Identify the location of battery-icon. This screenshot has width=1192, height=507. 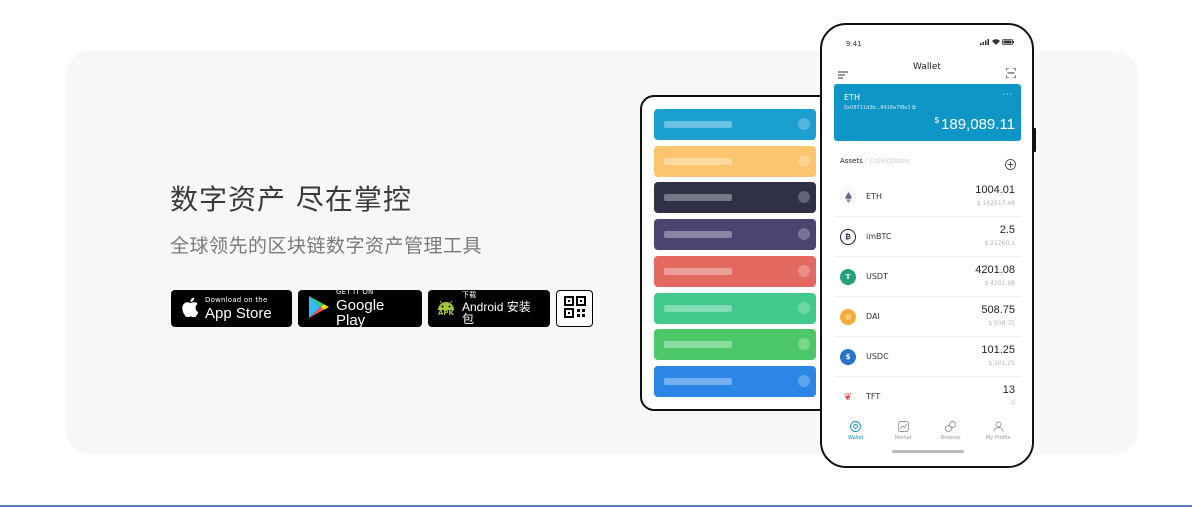
(1008, 42).